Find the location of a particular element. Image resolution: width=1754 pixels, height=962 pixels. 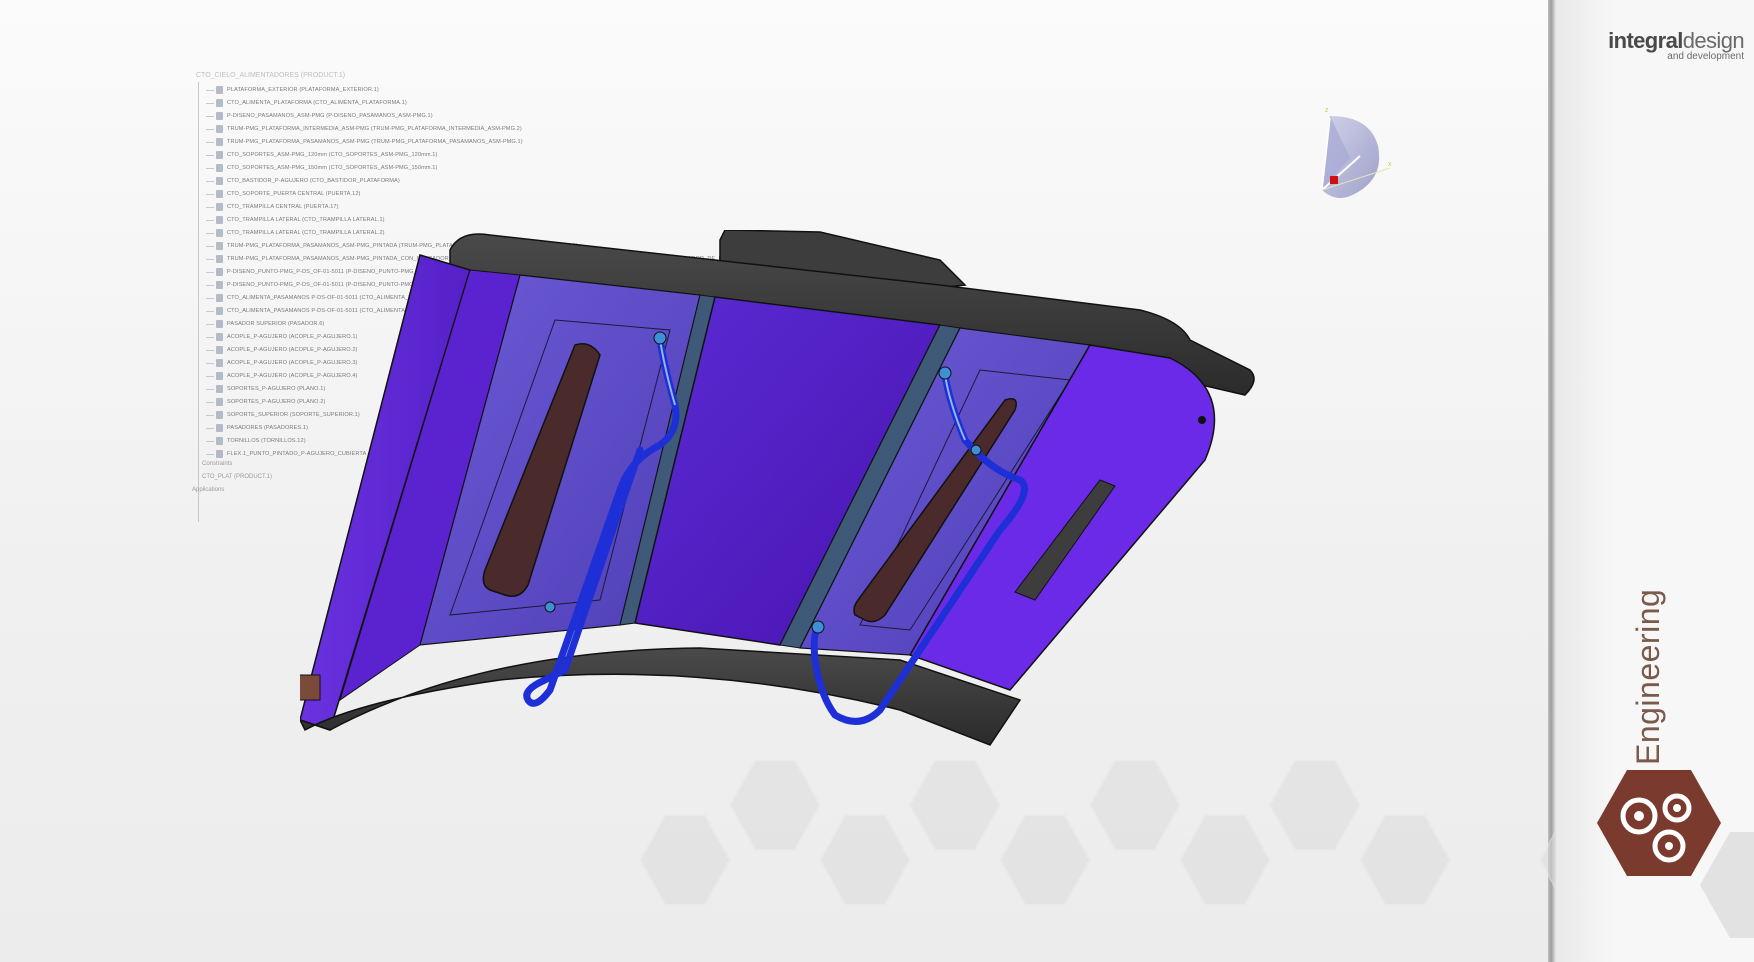

compass-icon: x z is located at coordinates (1350, 161).